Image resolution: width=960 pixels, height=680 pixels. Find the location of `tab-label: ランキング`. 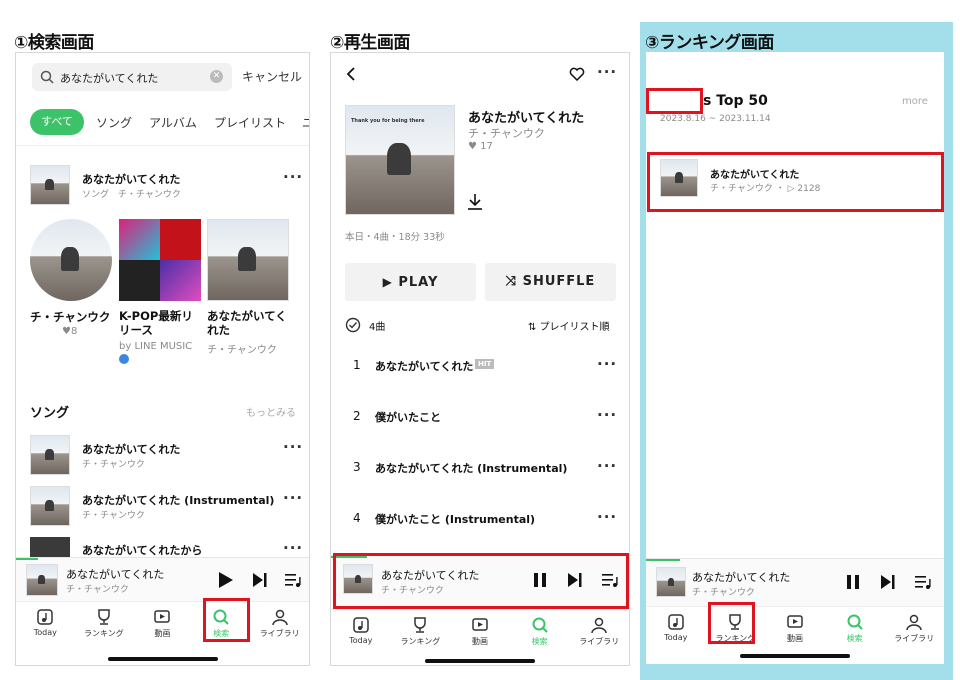

tab-label: ランキング is located at coordinates (104, 633).